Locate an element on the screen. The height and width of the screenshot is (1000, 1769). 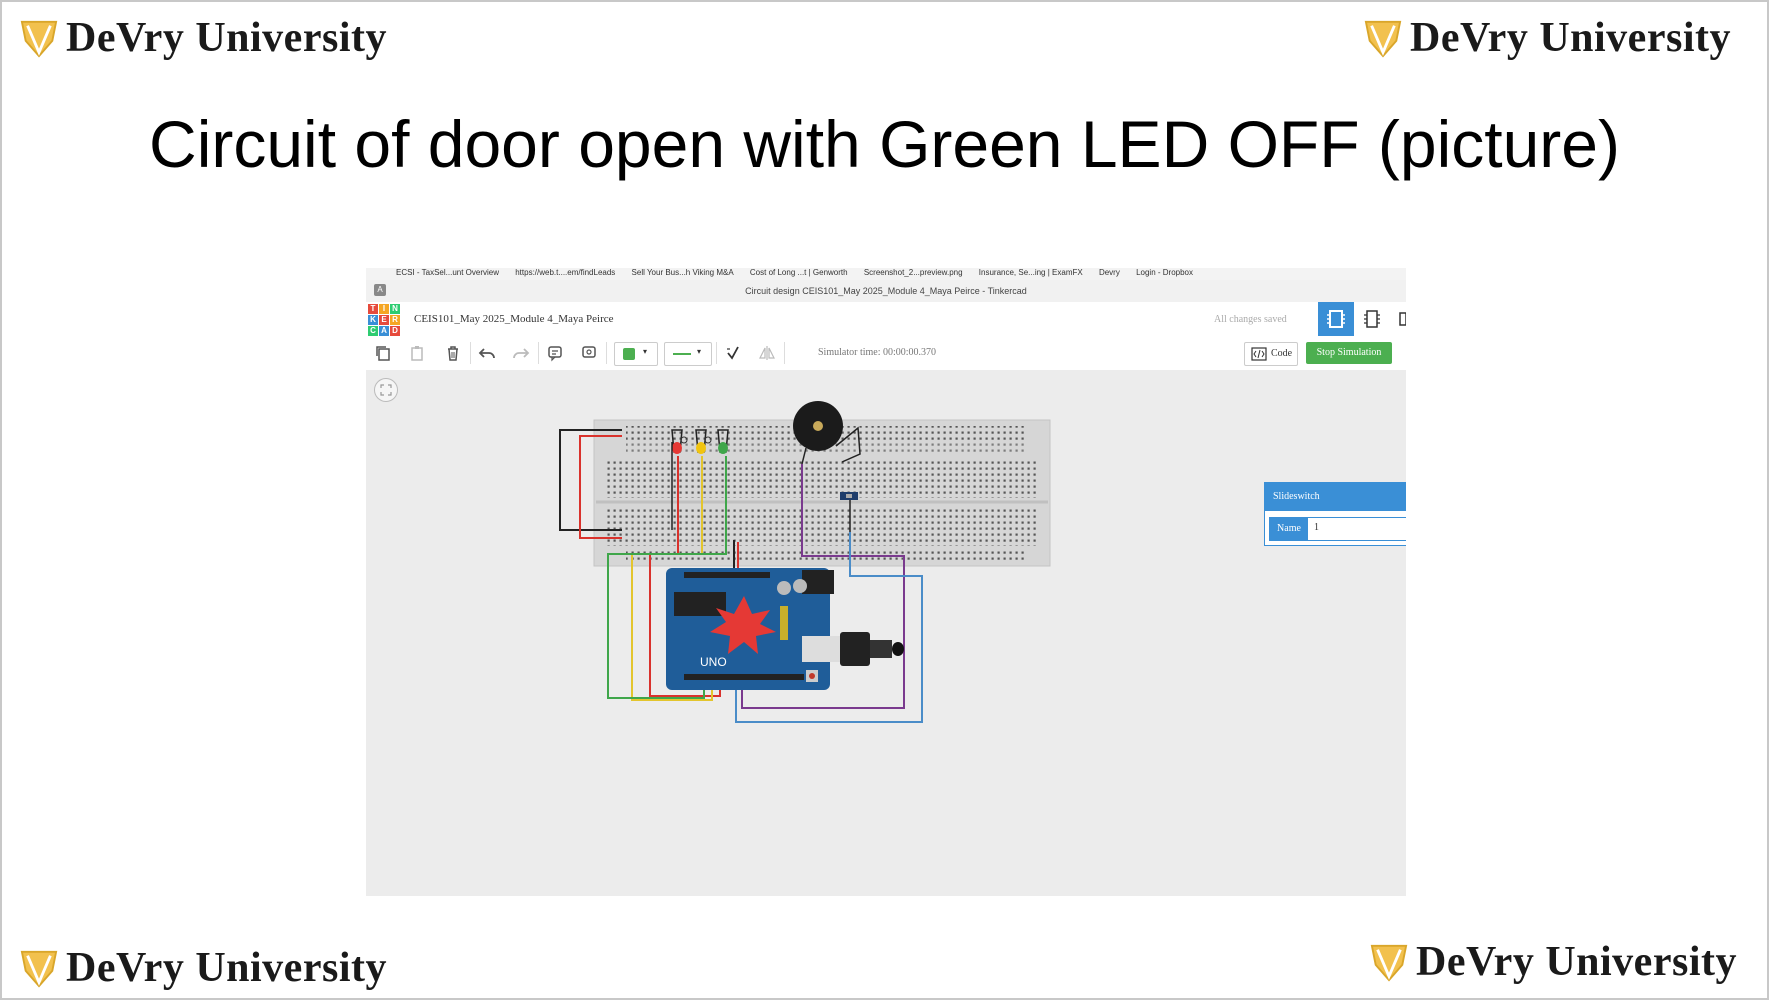
devry-logo-top-left: DeVry University is located at coordinates (203, 38).